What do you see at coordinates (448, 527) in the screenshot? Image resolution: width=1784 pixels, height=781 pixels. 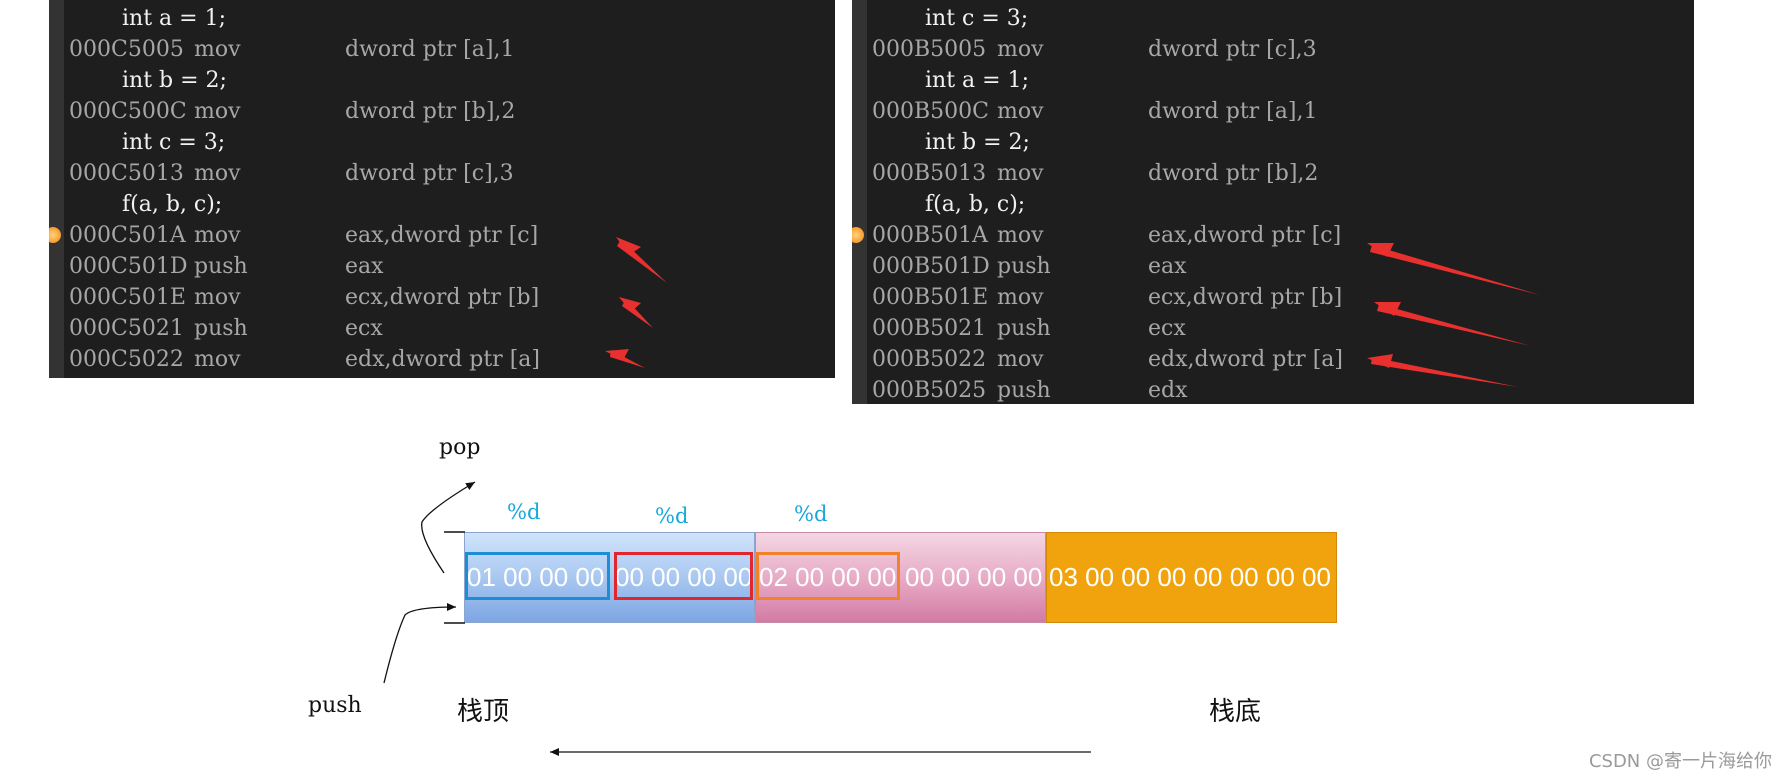 I see `pop-arrow-icon` at bounding box center [448, 527].